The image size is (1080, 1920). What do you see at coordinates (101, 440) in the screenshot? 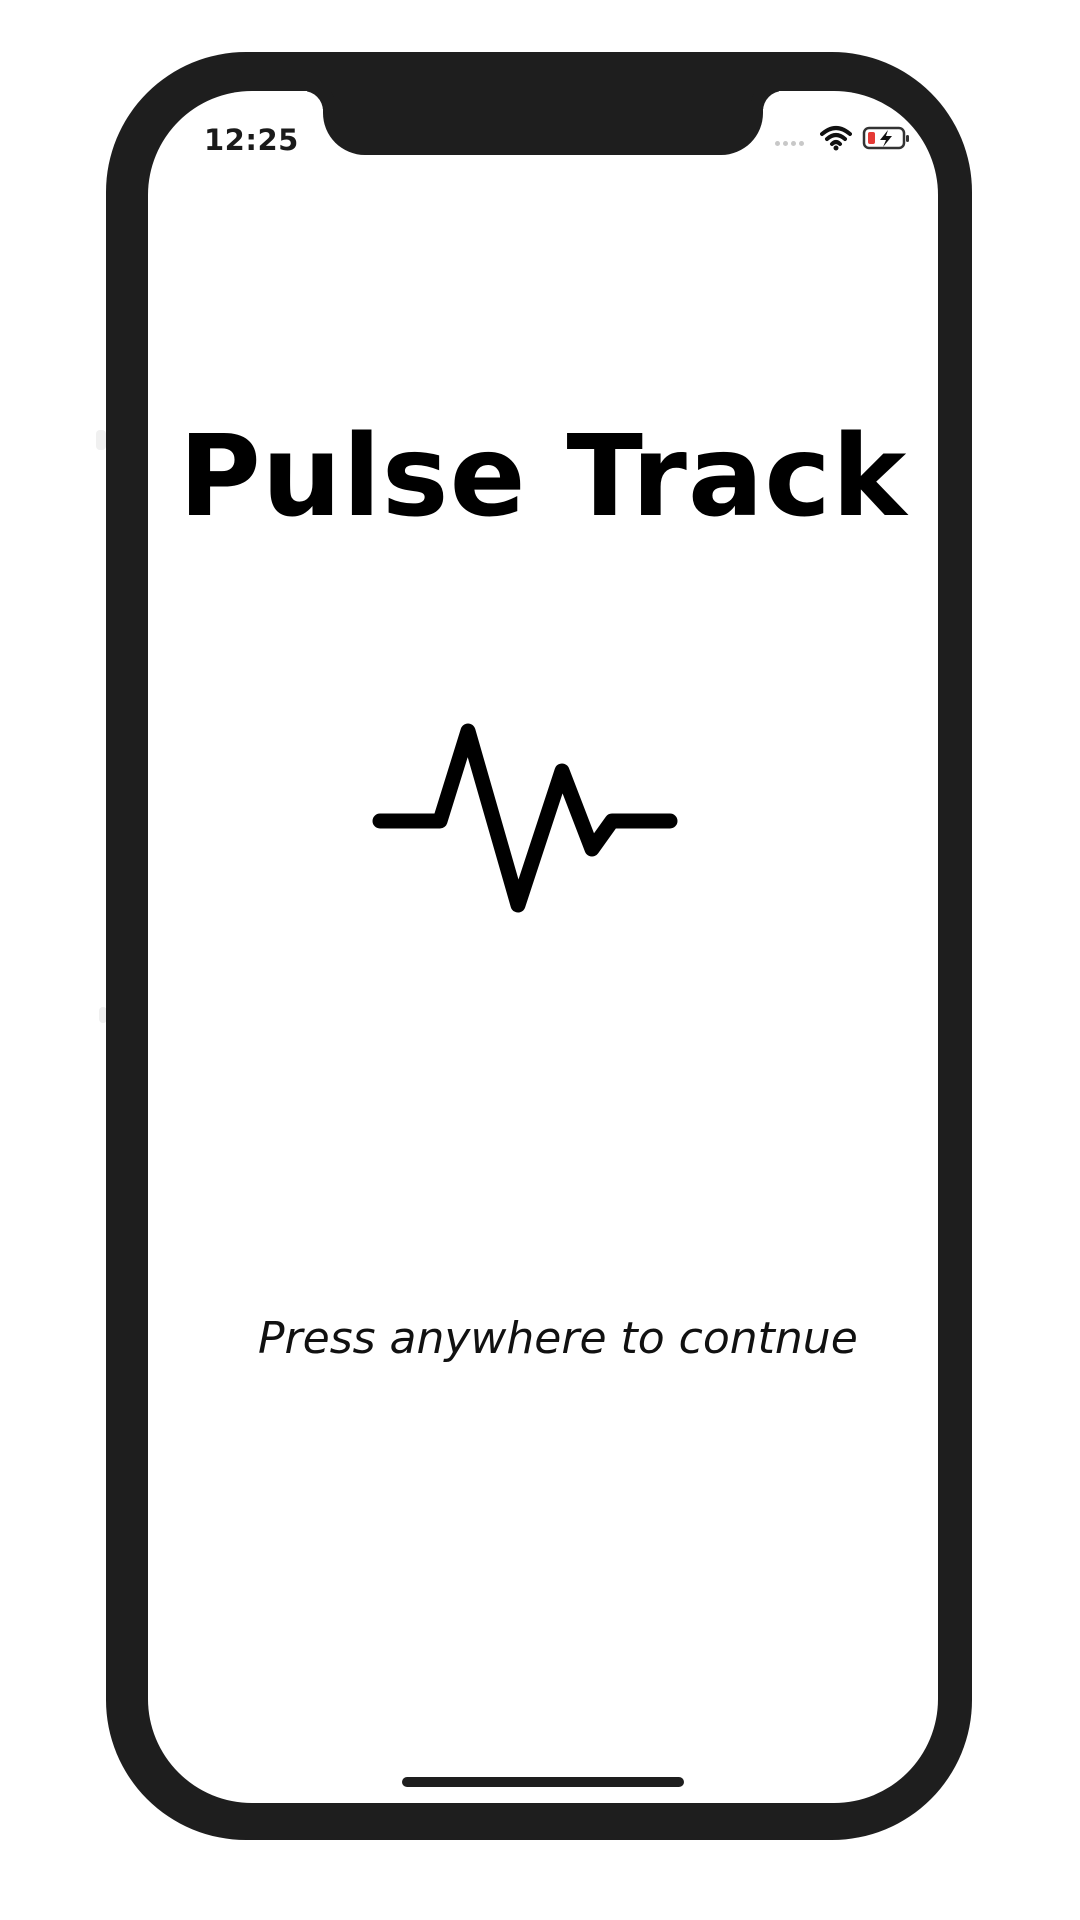
I see `side-button` at bounding box center [101, 440].